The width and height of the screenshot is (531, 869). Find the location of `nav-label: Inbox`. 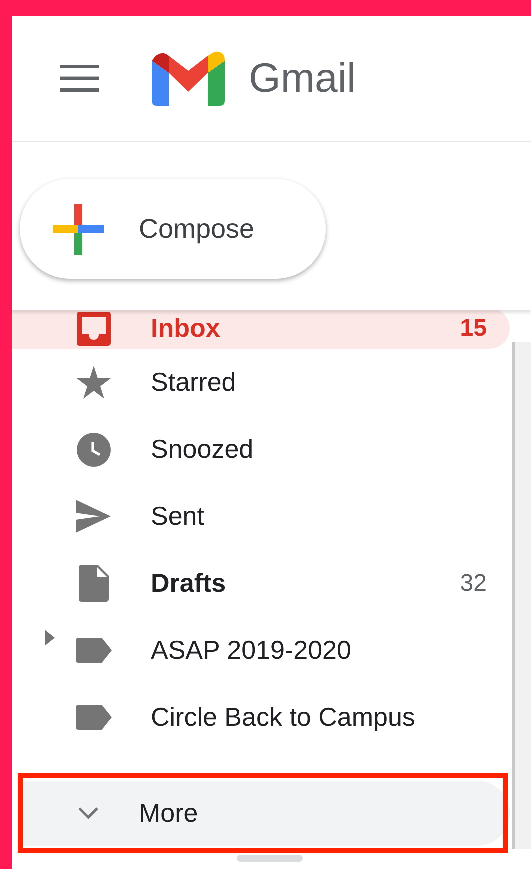

nav-label: Inbox is located at coordinates (186, 328).